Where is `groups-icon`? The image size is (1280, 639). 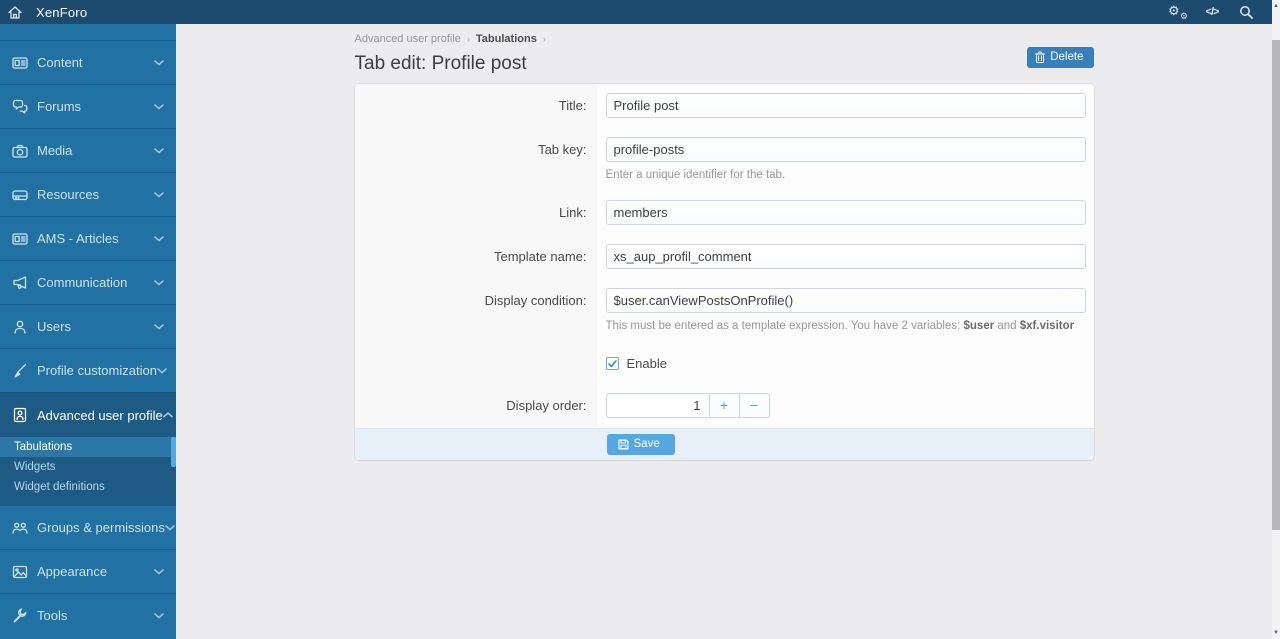 groups-icon is located at coordinates (20, 528).